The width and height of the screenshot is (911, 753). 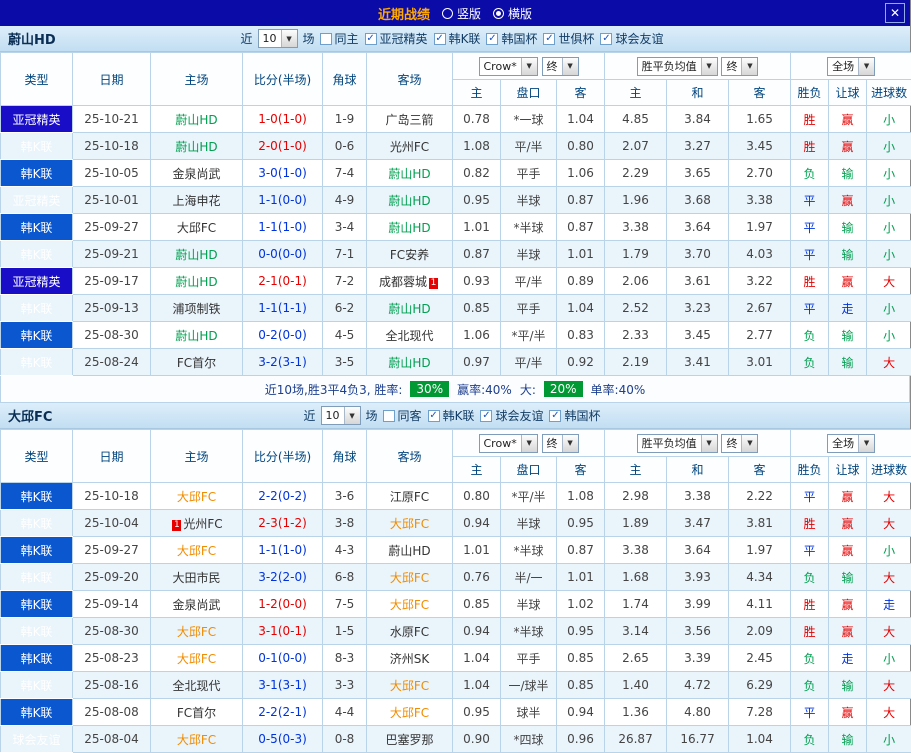 I want to click on away-team: 广岛三箭, so click(x=410, y=119).